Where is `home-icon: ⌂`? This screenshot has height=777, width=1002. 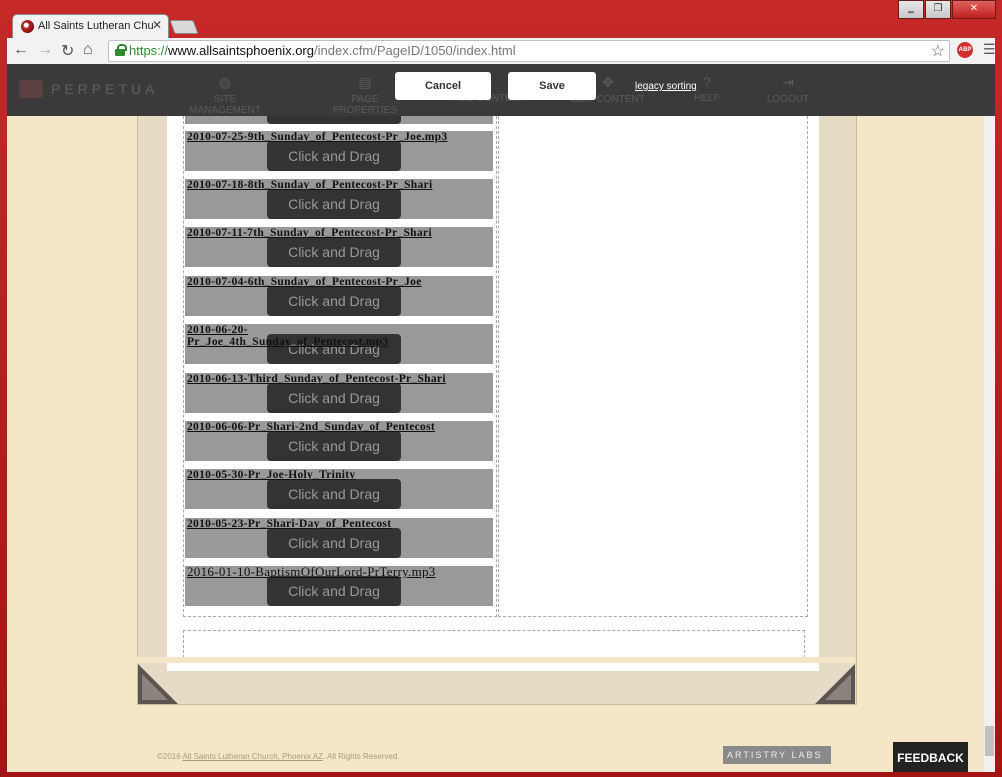 home-icon: ⌂ is located at coordinates (88, 50).